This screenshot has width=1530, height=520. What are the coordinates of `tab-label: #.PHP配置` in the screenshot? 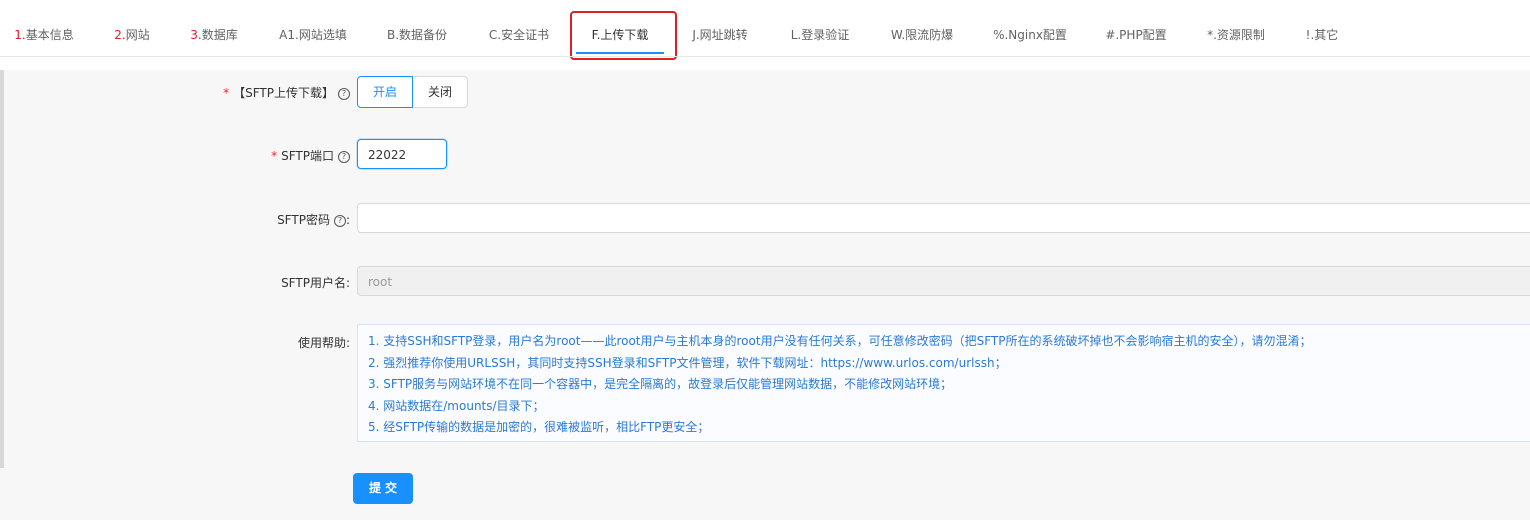 It's located at (1136, 35).